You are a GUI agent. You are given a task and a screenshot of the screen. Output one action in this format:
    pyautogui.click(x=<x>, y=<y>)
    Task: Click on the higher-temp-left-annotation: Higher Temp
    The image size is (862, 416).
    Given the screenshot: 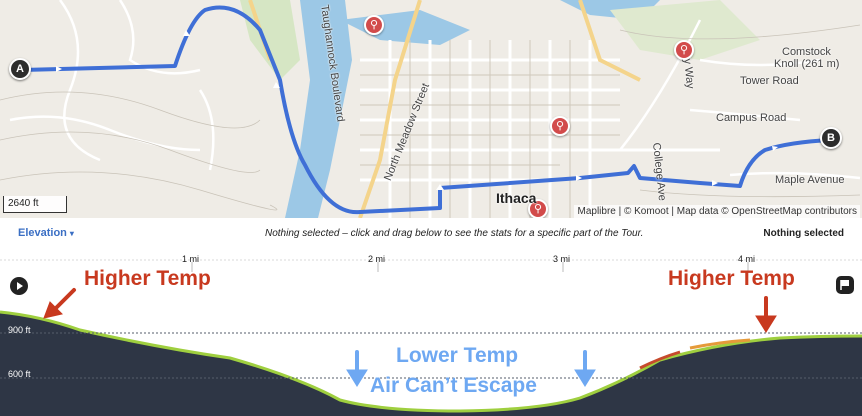 What is the action you would take?
    pyautogui.click(x=147, y=278)
    